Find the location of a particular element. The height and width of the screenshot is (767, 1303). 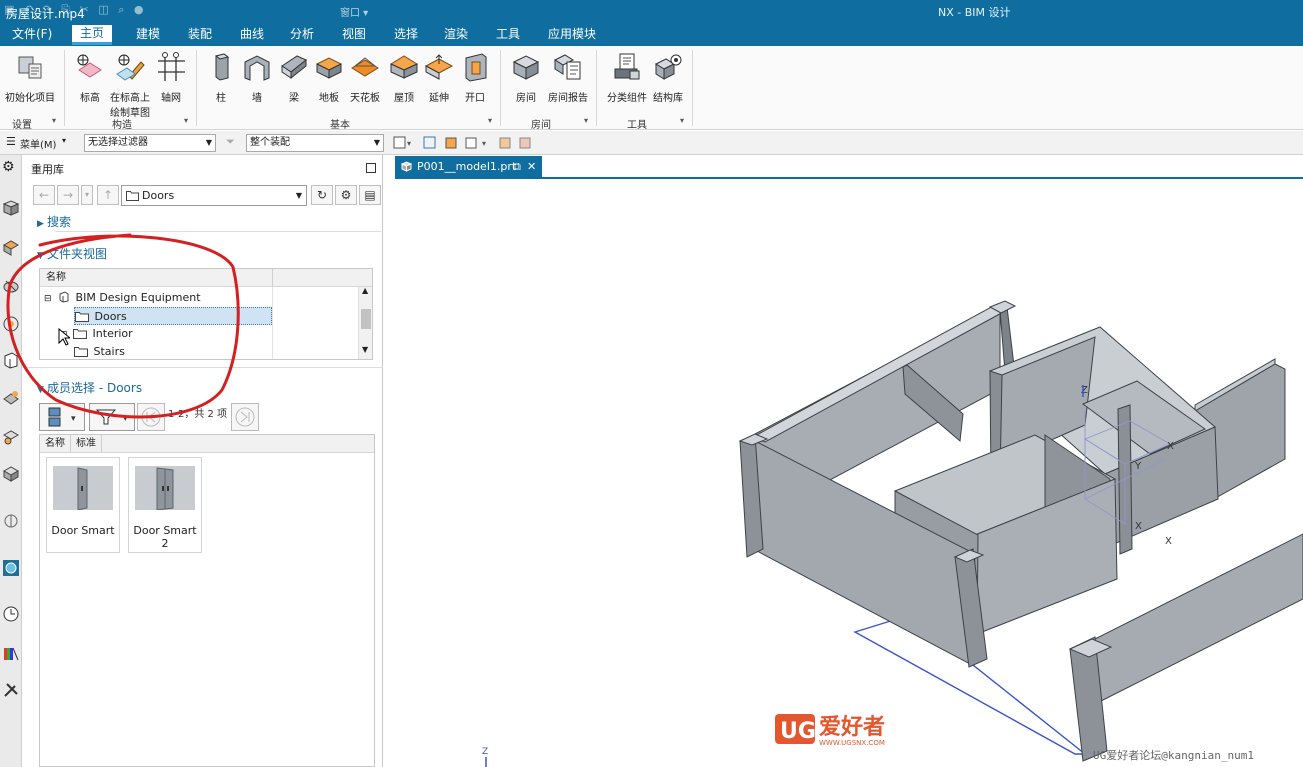

up-button: ↑ is located at coordinates (108, 195).